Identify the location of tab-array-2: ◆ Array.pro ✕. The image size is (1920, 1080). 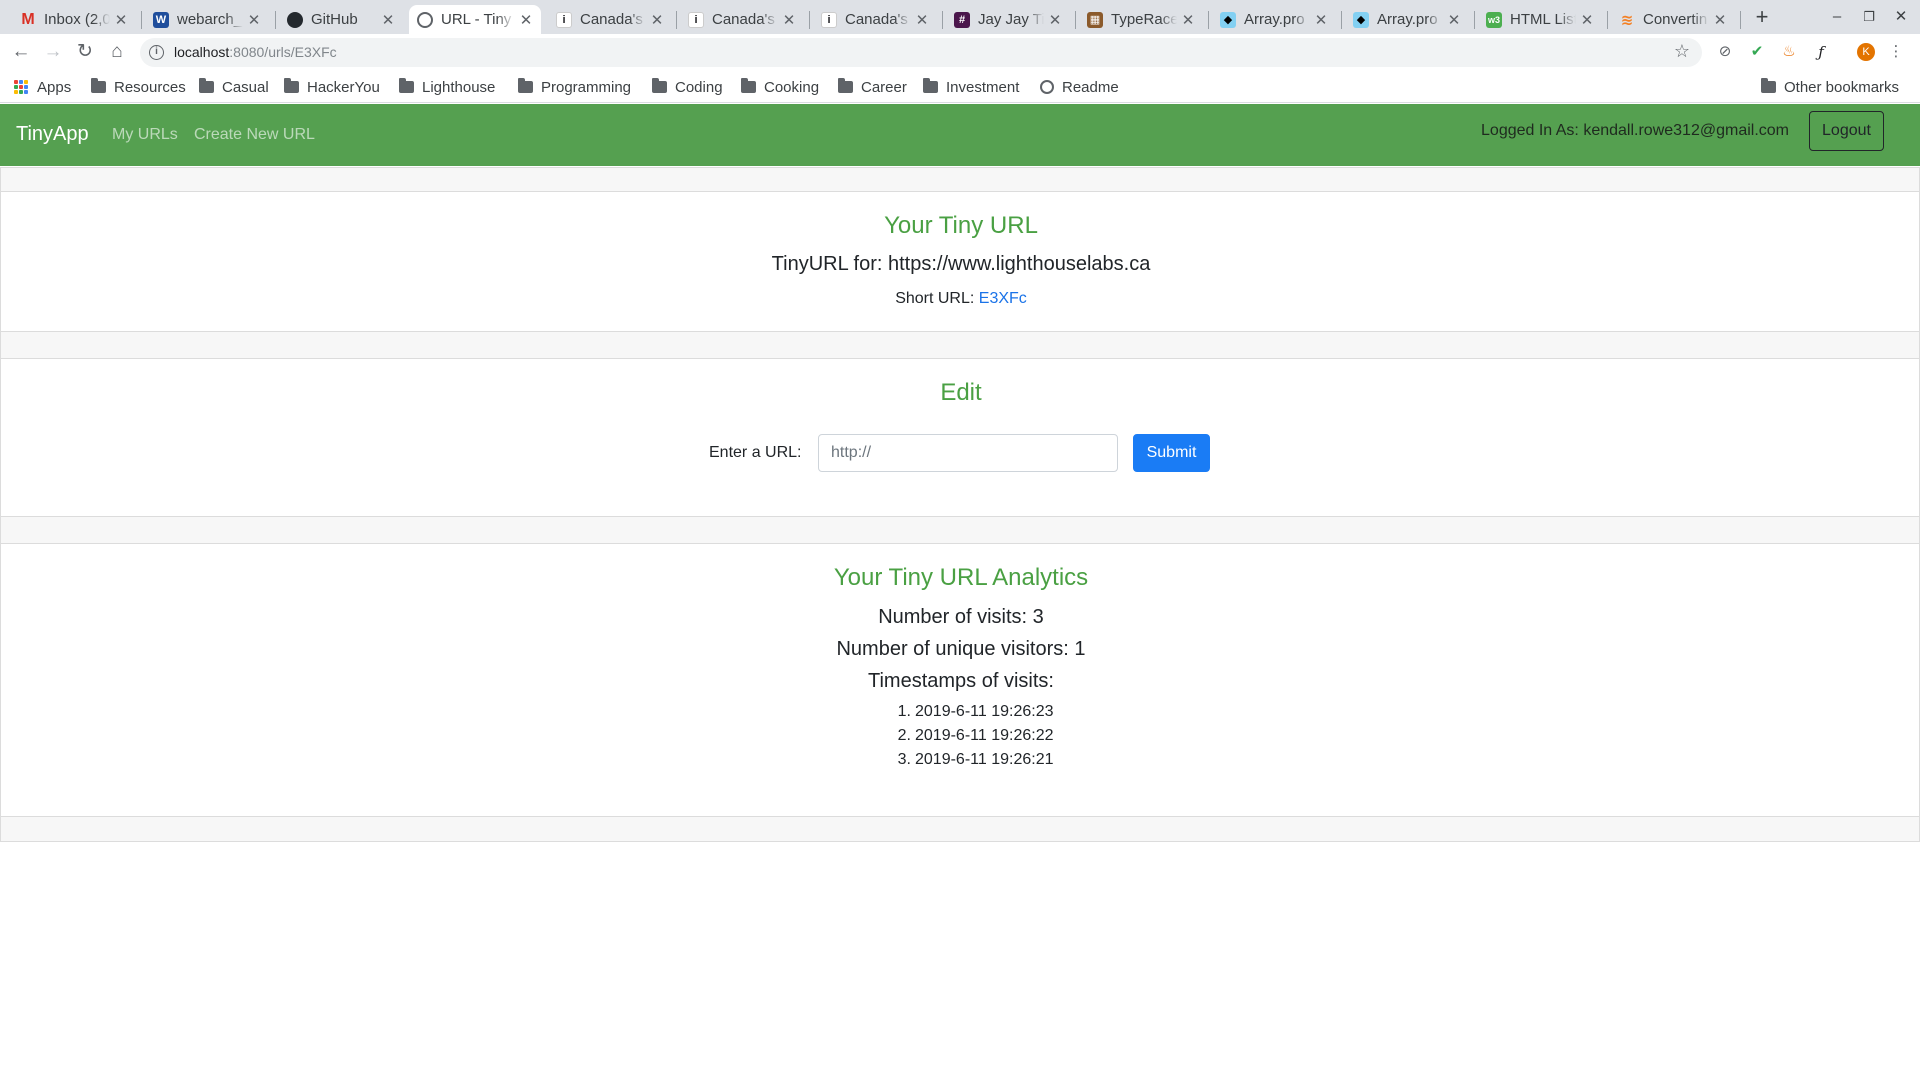
(1407, 19).